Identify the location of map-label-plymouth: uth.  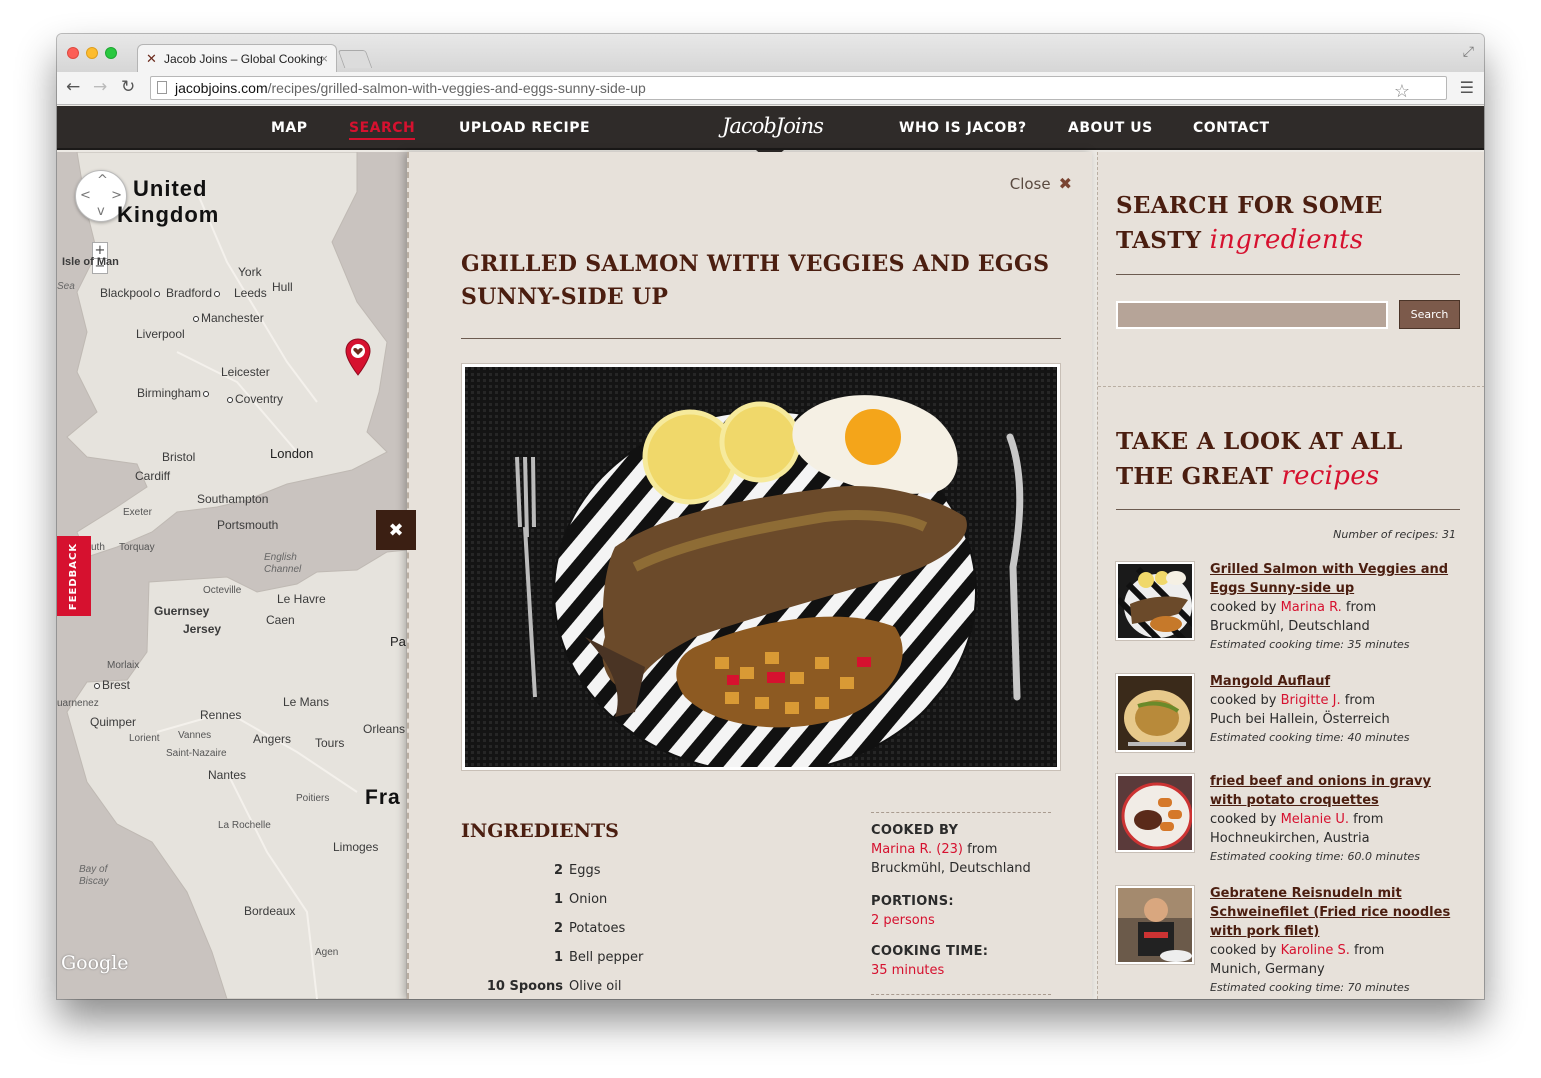
(98, 547).